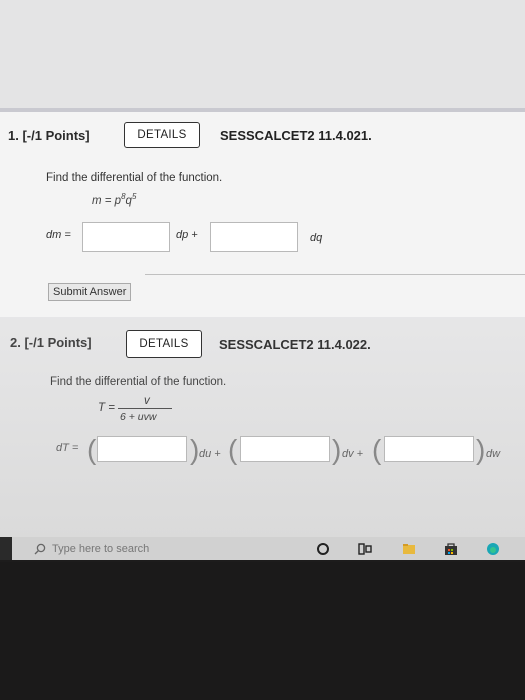  What do you see at coordinates (285, 449) in the screenshot?
I see `dv-coefficient-input` at bounding box center [285, 449].